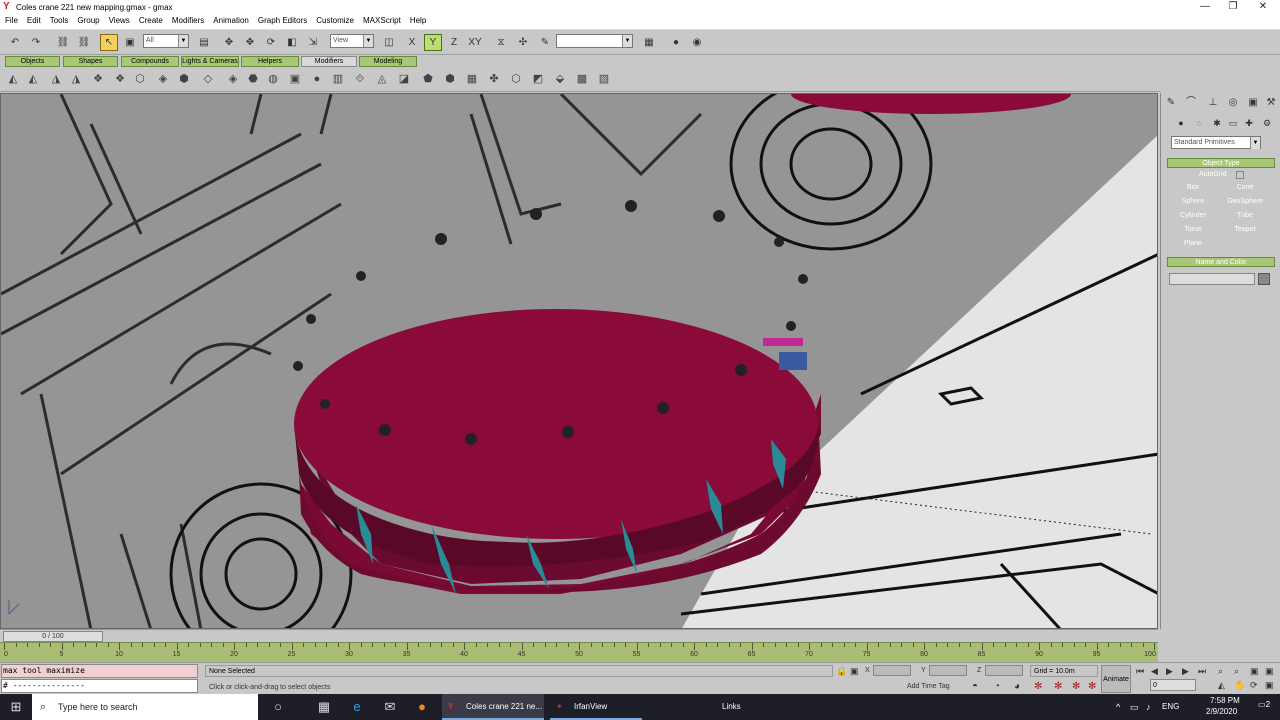 This screenshot has height=720, width=1280. What do you see at coordinates (1154, 671) in the screenshot?
I see `prev-frame-icon: ◀` at bounding box center [1154, 671].